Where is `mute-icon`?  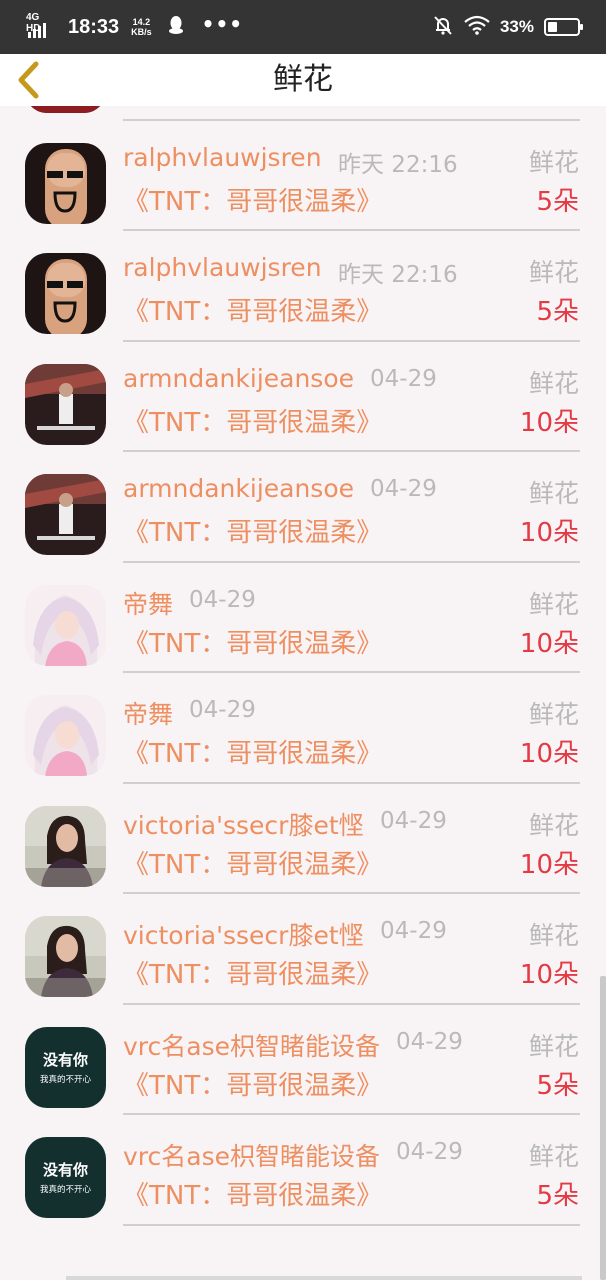 mute-icon is located at coordinates (443, 27).